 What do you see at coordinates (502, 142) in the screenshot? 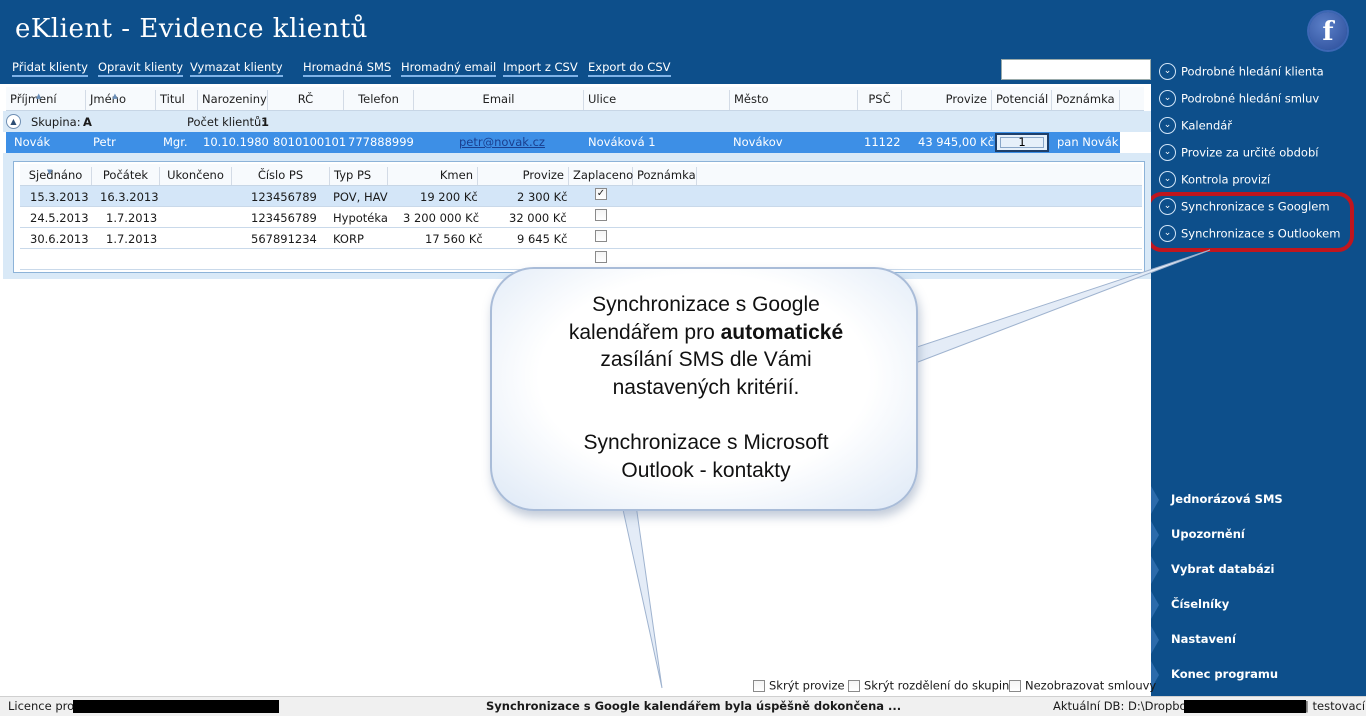
I see `cell-email-link: petr@novak.cz` at bounding box center [502, 142].